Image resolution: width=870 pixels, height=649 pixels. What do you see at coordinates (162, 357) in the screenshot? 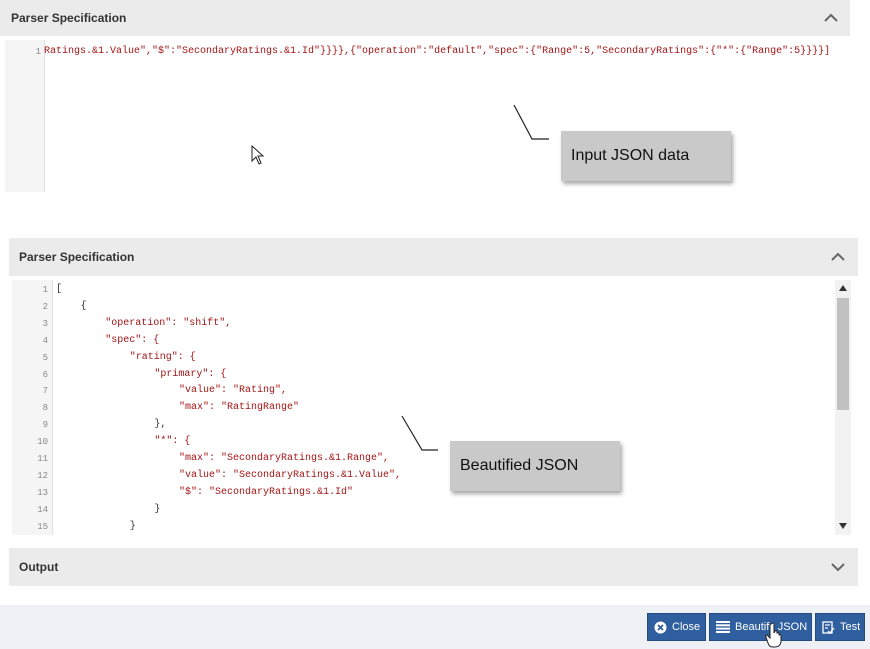
I see `code-line: "rating": {` at bounding box center [162, 357].